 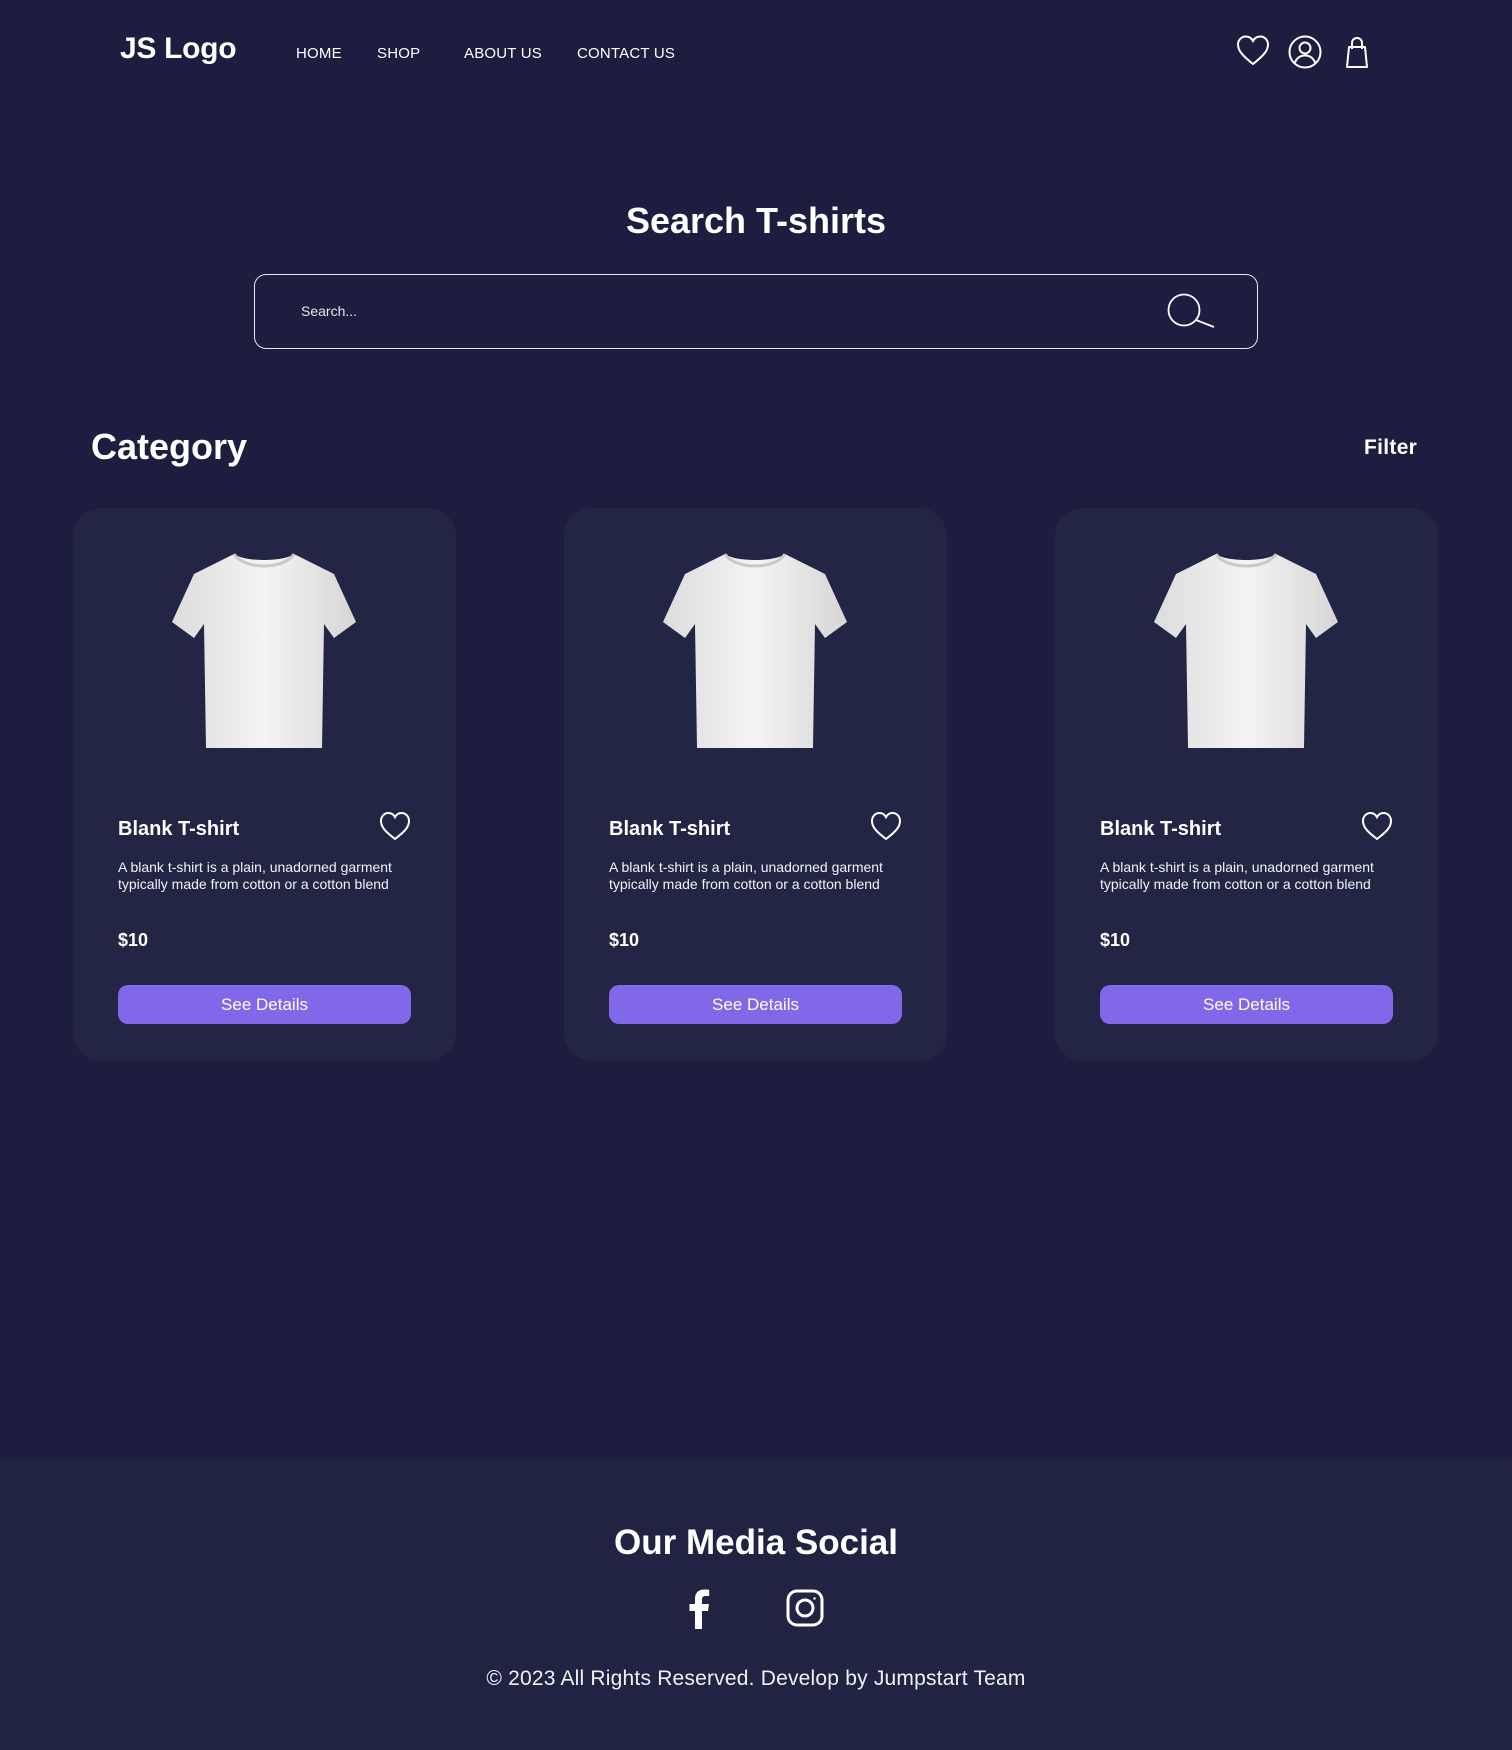 What do you see at coordinates (319, 53) in the screenshot?
I see `nav-home: HOME` at bounding box center [319, 53].